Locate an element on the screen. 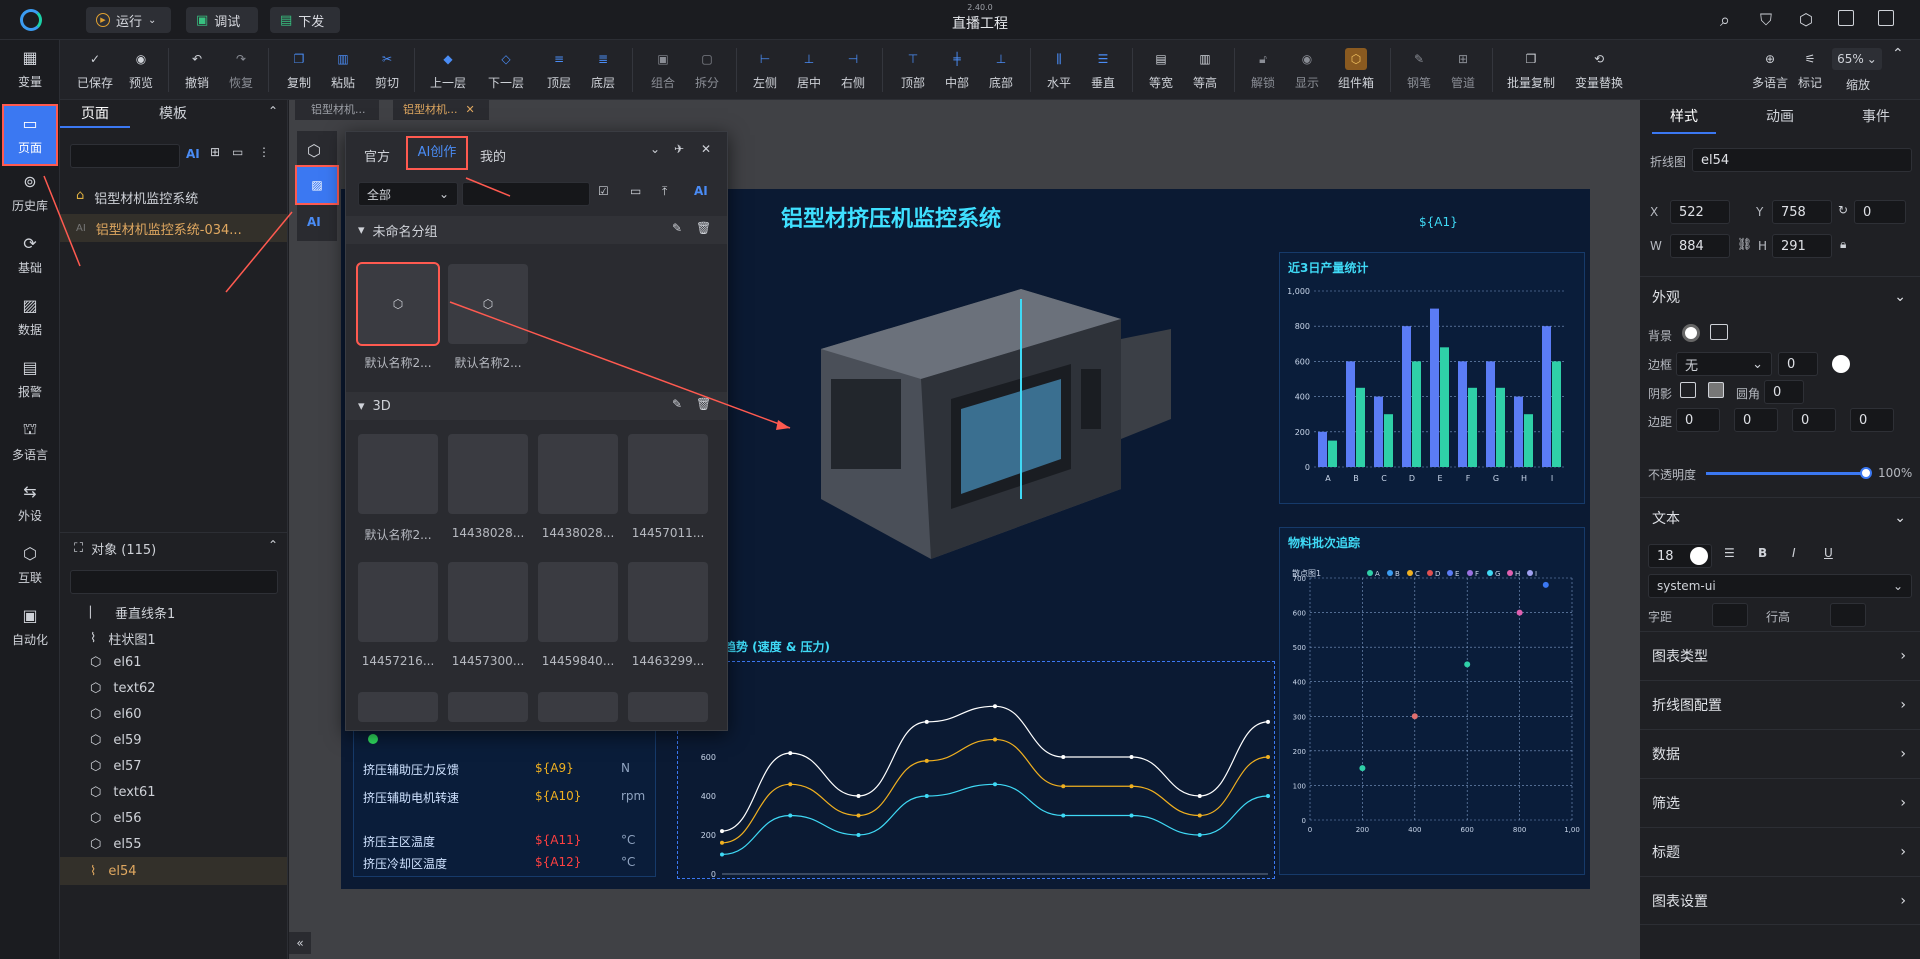  section-title: 标题 › is located at coordinates (1780, 851).